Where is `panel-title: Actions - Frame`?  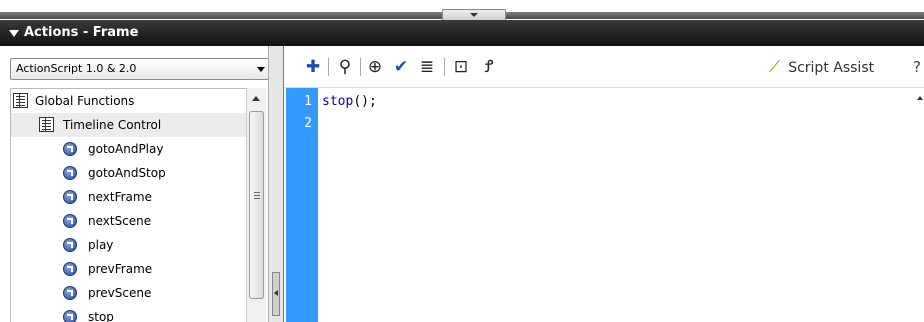
panel-title: Actions - Frame is located at coordinates (81, 32).